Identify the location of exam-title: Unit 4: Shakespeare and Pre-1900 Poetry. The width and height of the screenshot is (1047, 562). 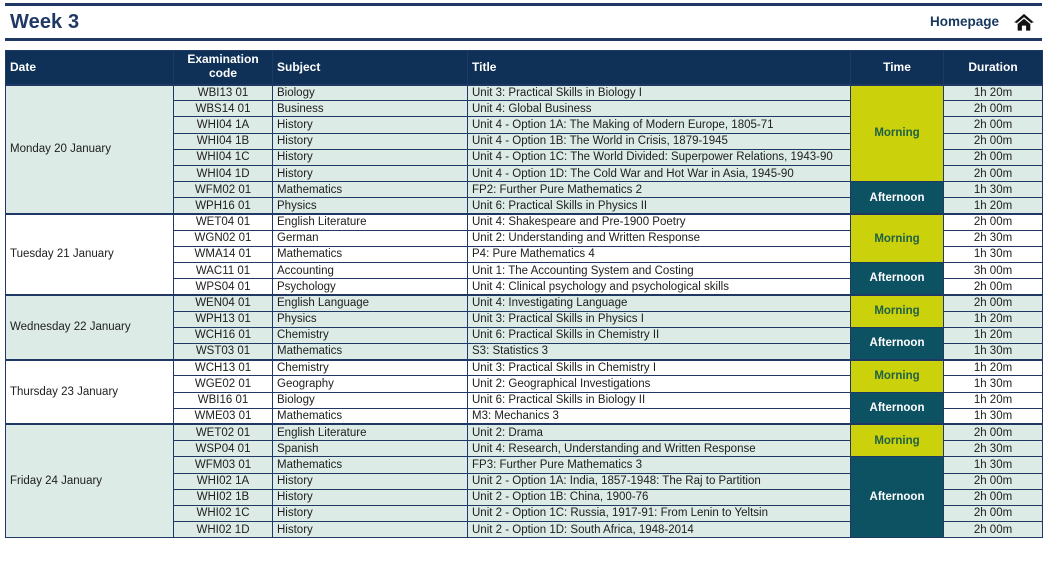
(659, 221).